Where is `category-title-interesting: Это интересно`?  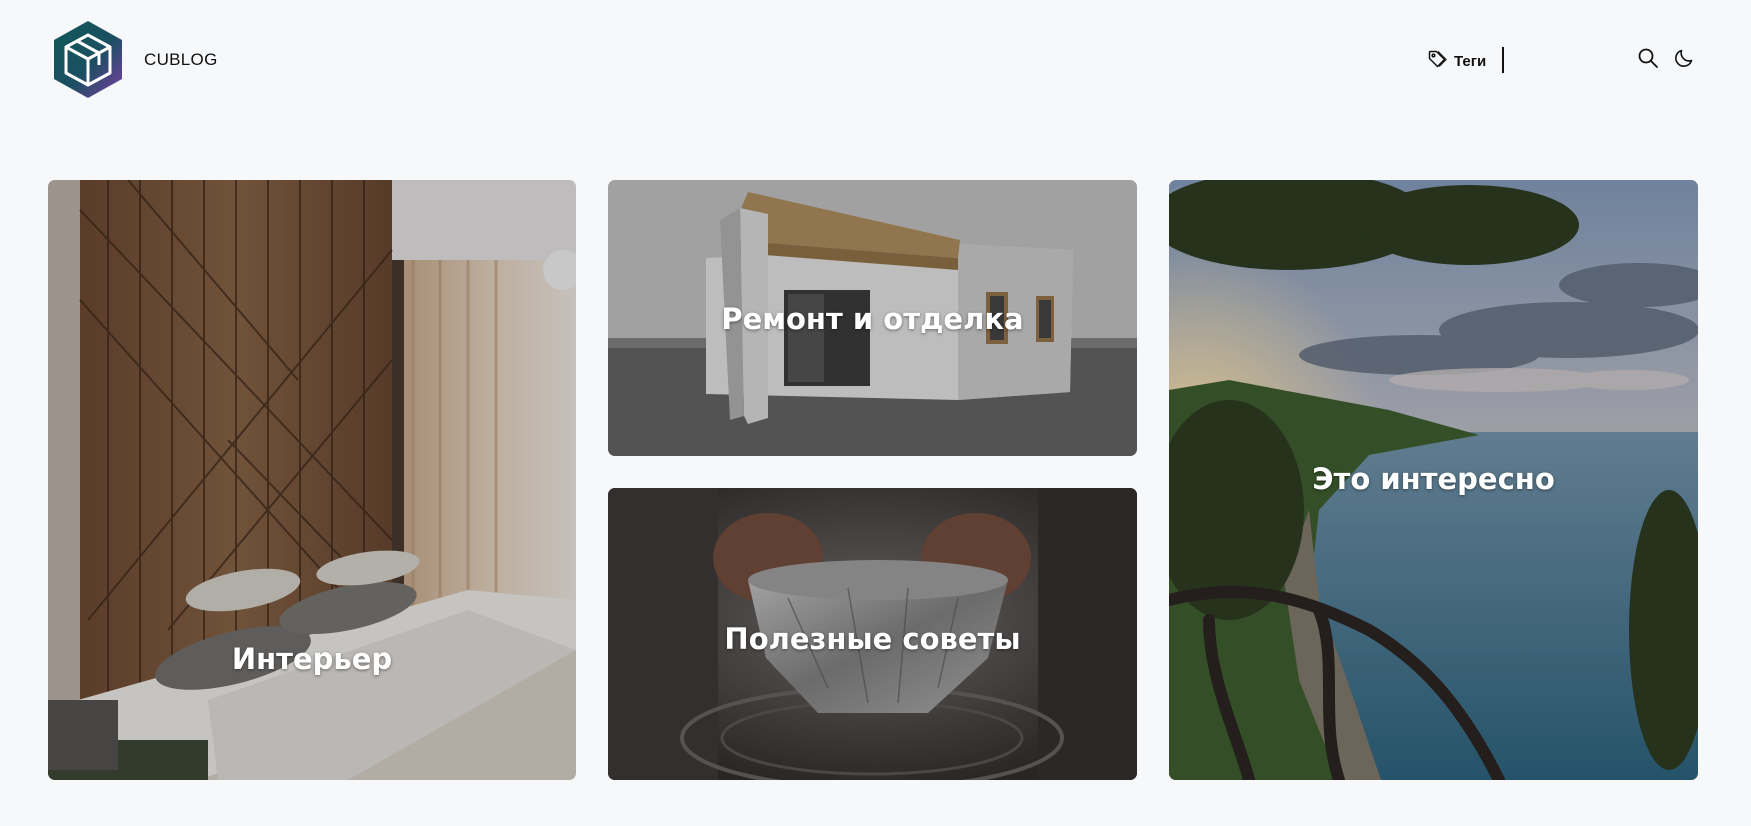
category-title-interesting: Это интересно is located at coordinates (1433, 479).